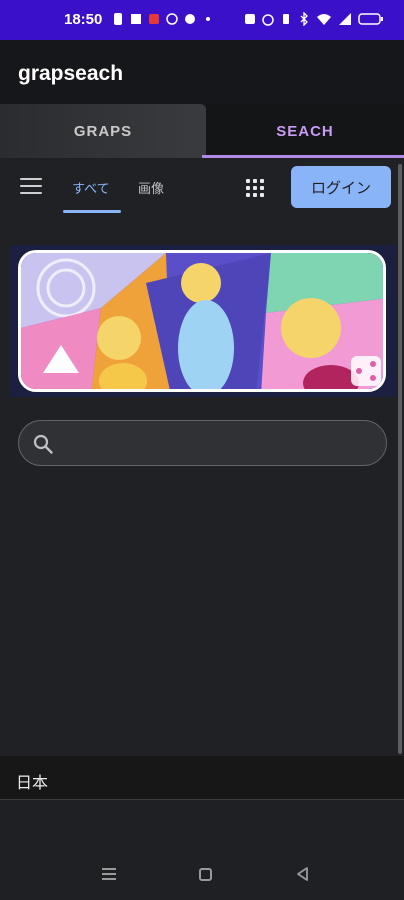 This screenshot has height=900, width=404. Describe the element at coordinates (303, 156) in the screenshot. I see `tab-indicator` at that location.